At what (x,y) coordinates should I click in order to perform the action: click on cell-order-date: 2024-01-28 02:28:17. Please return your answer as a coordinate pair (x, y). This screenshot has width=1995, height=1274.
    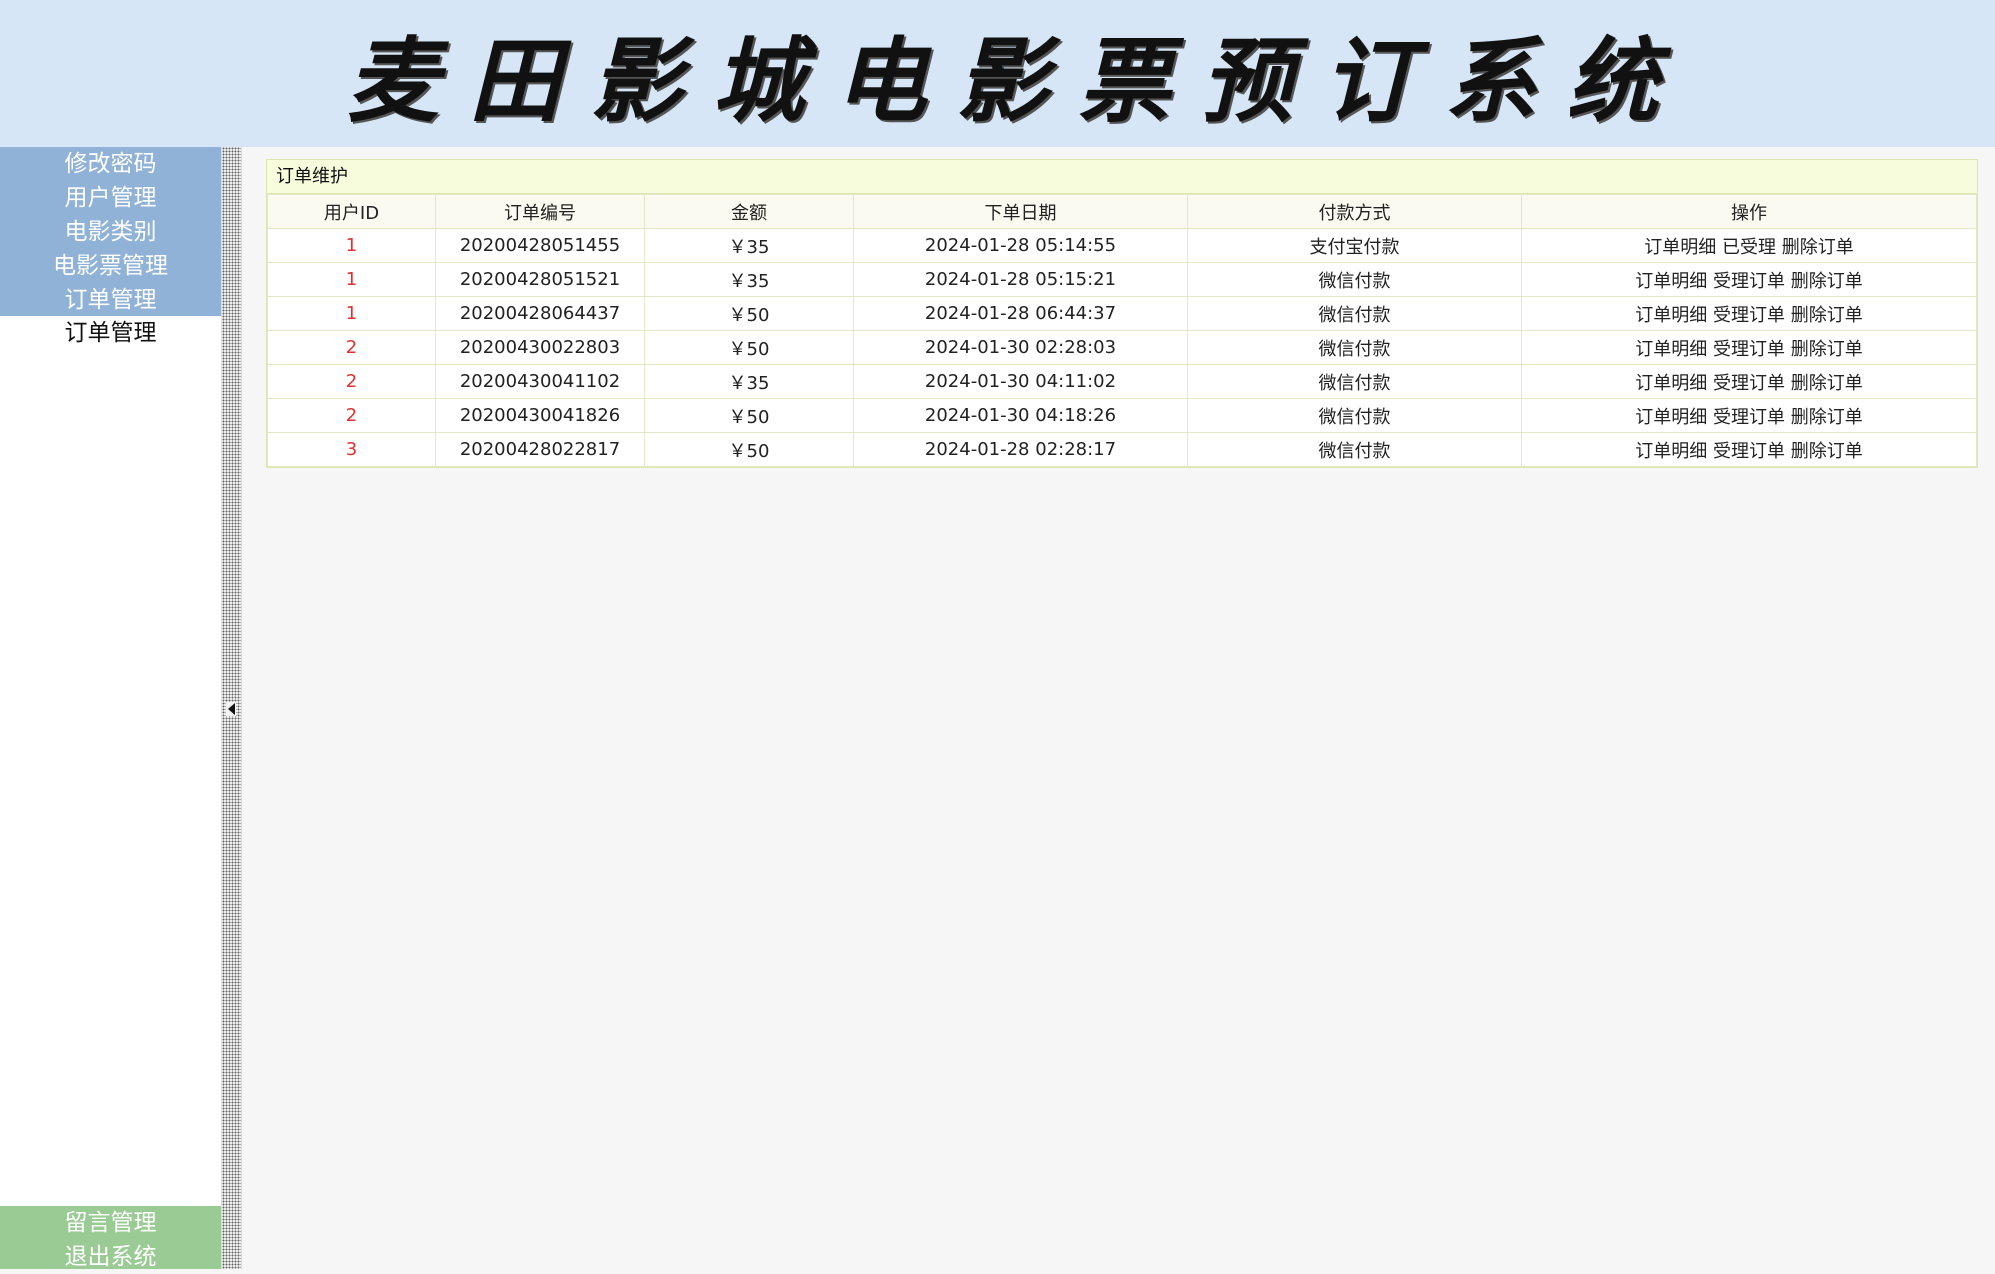
    Looking at the image, I should click on (1020, 449).